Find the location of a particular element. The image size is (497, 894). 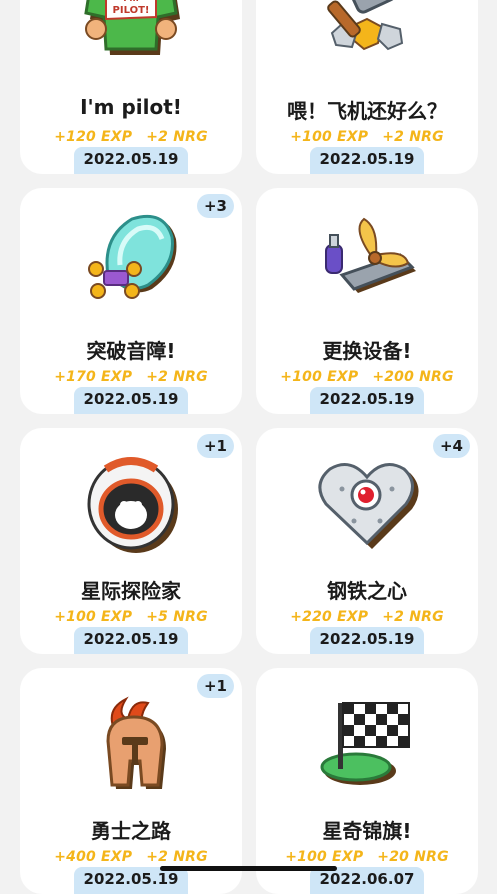

propeller-parts-icon is located at coordinates (370, 255).